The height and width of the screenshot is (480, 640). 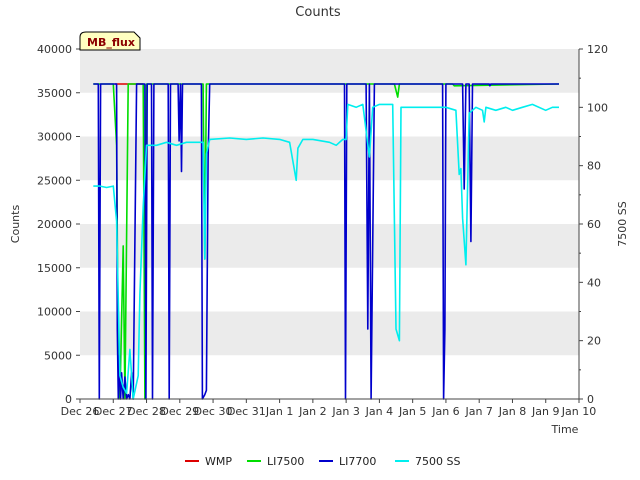 What do you see at coordinates (54, 268) in the screenshot?
I see `y-tick-label-left: 15000` at bounding box center [54, 268].